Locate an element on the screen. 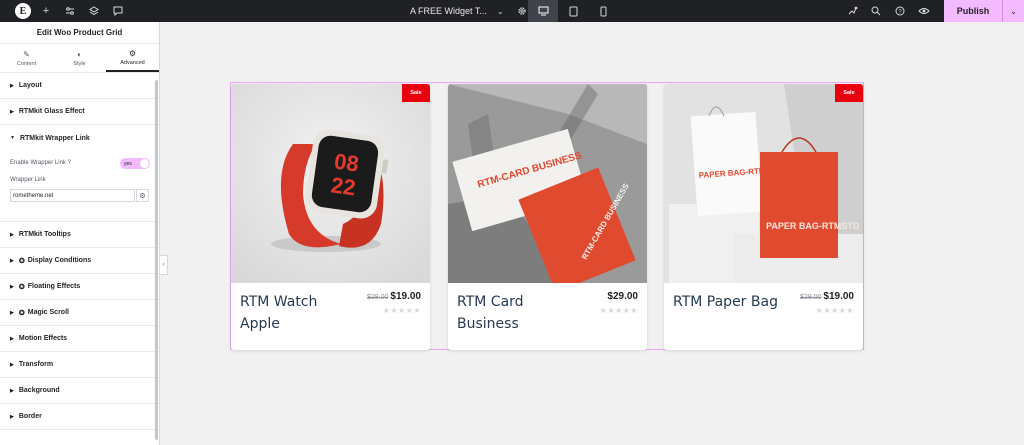 The height and width of the screenshot is (445, 1024). section-label: Transform is located at coordinates (36, 364).